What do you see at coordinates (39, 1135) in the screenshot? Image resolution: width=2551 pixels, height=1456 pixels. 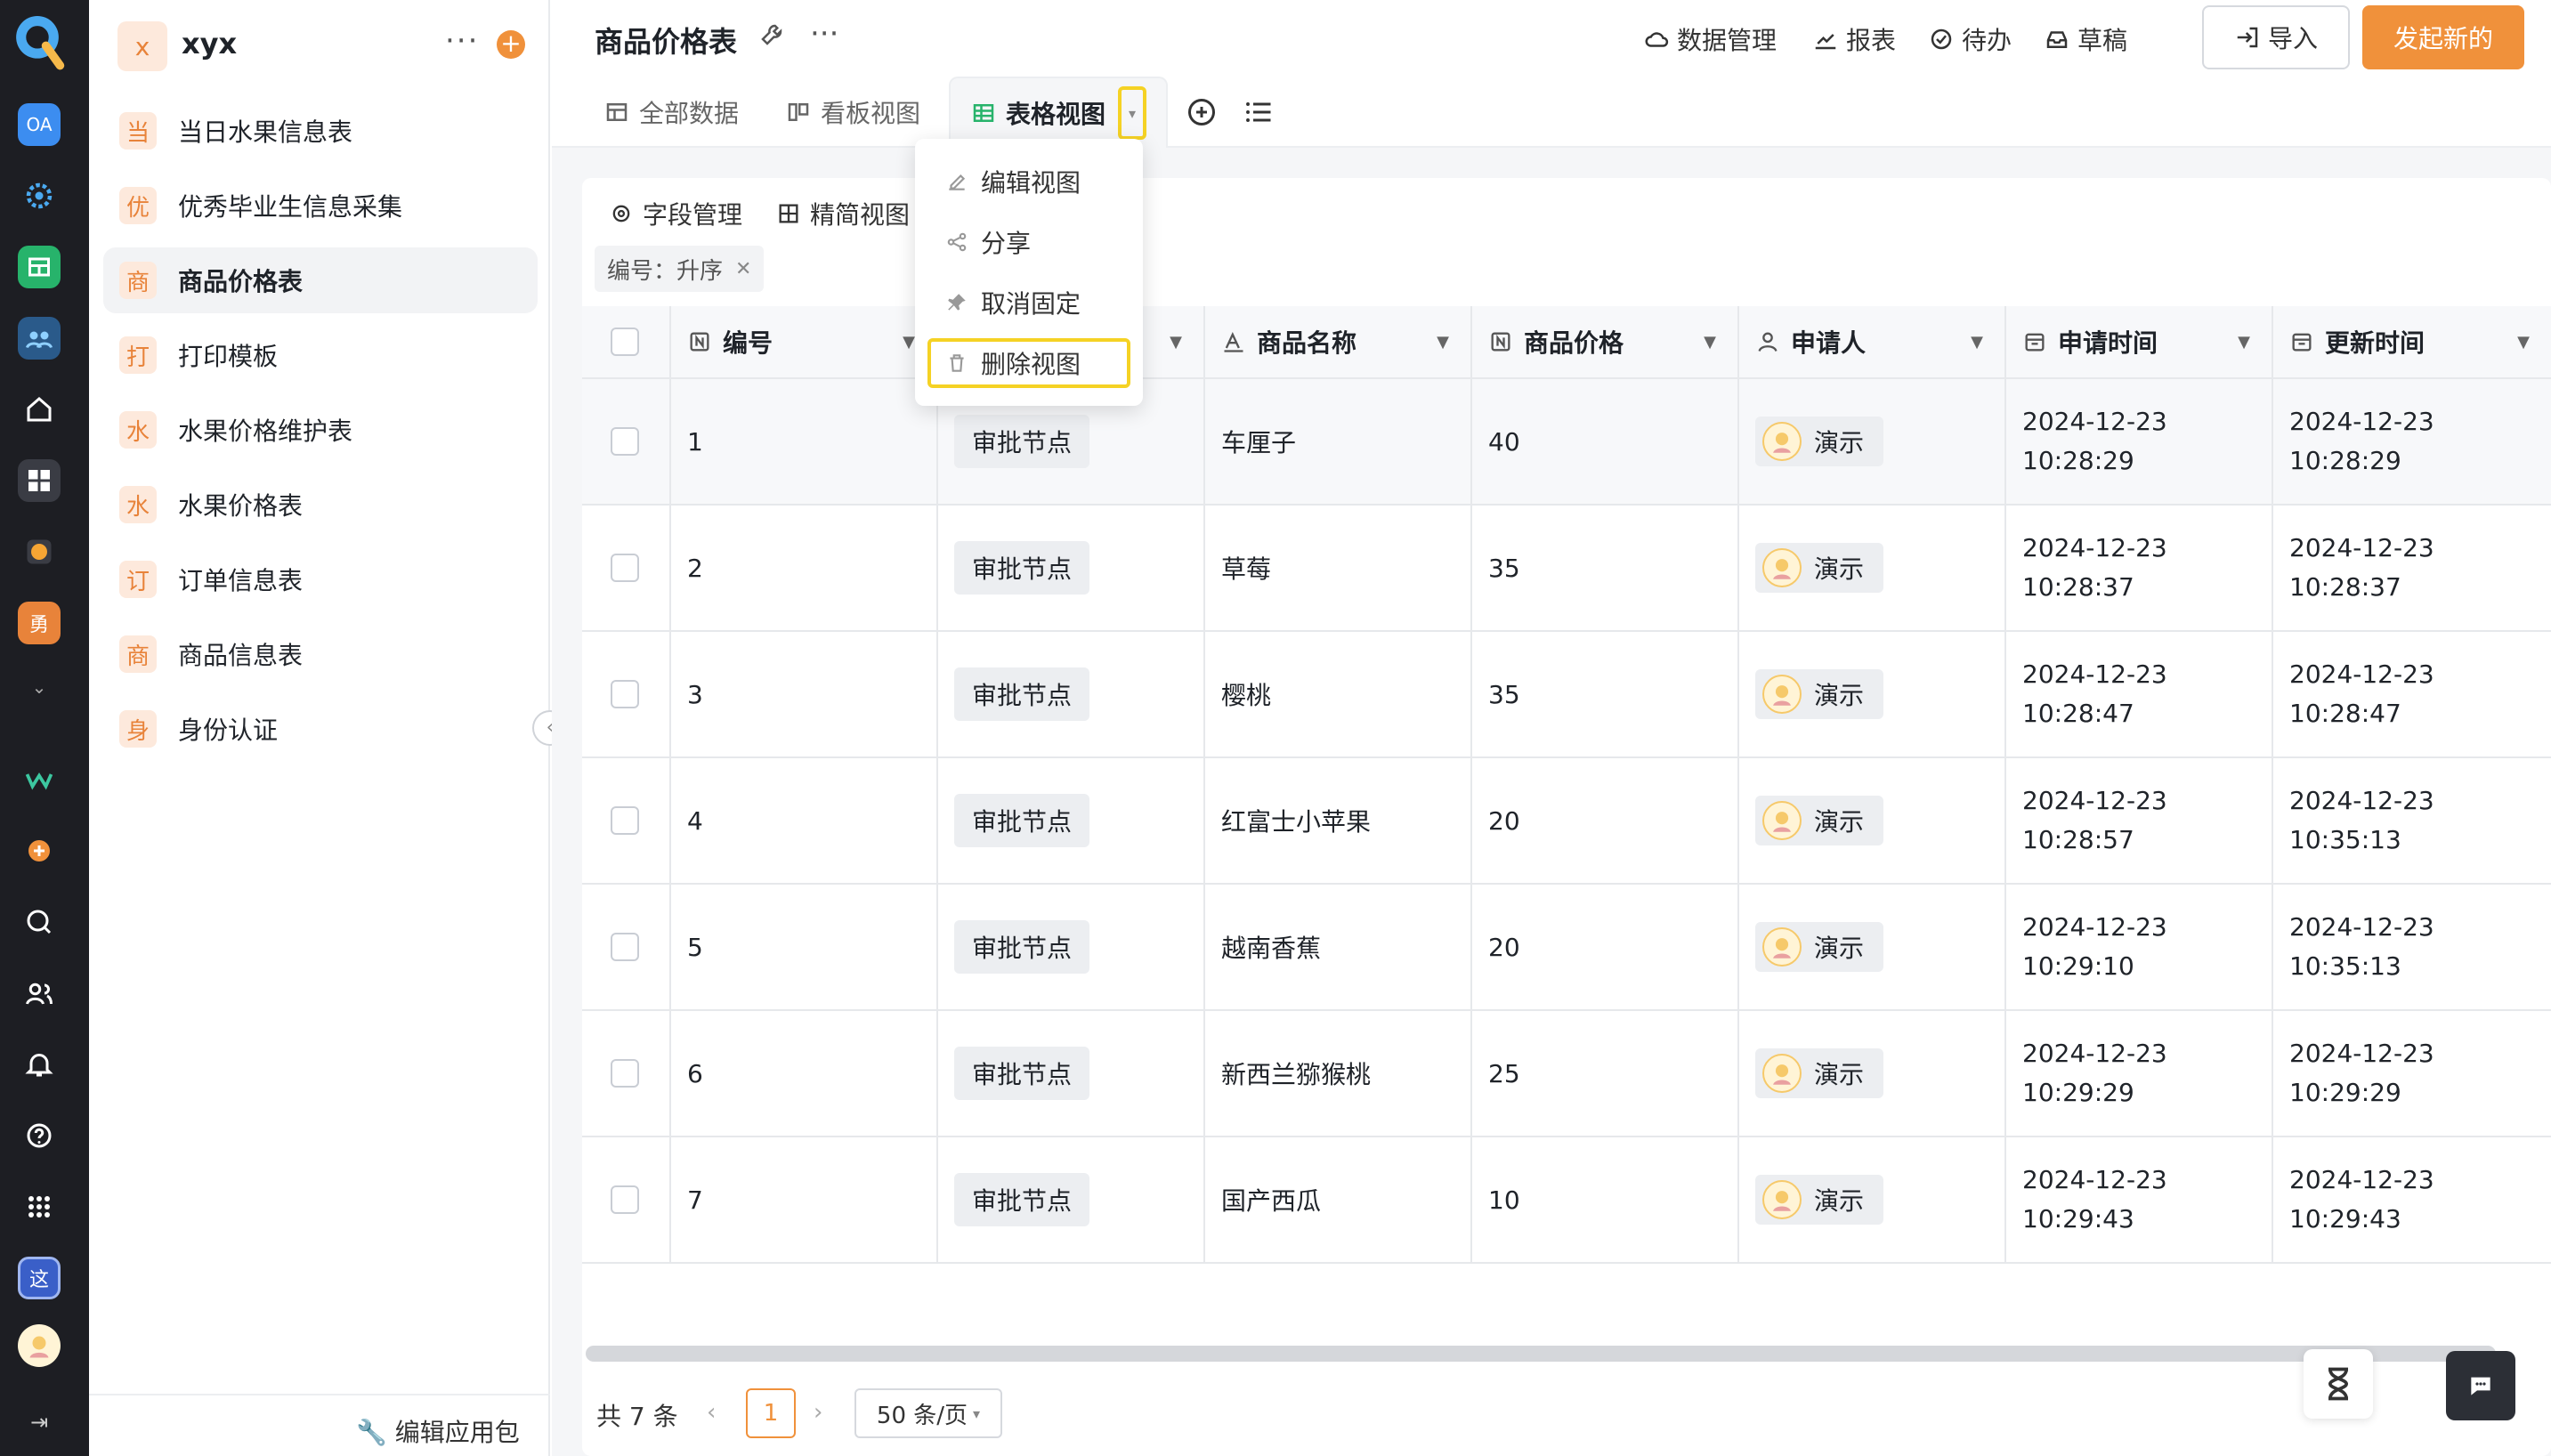 I see `help-icon` at bounding box center [39, 1135].